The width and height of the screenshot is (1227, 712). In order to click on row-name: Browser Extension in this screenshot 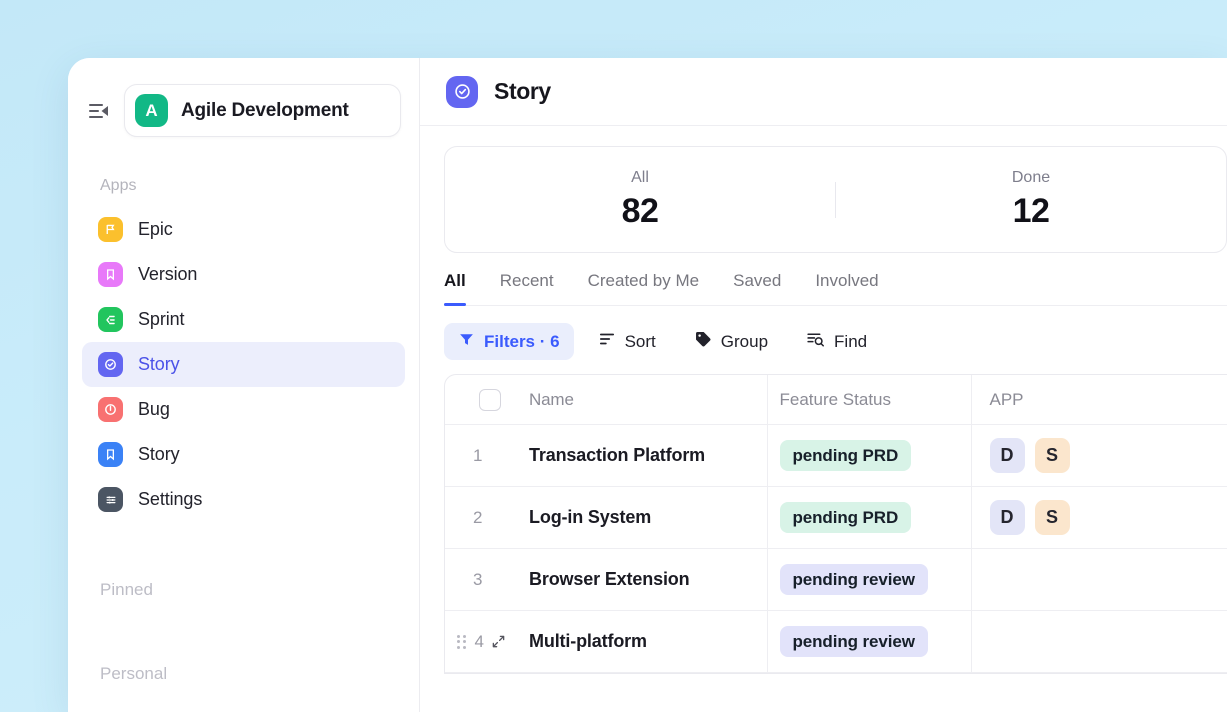, I will do `click(648, 579)`.